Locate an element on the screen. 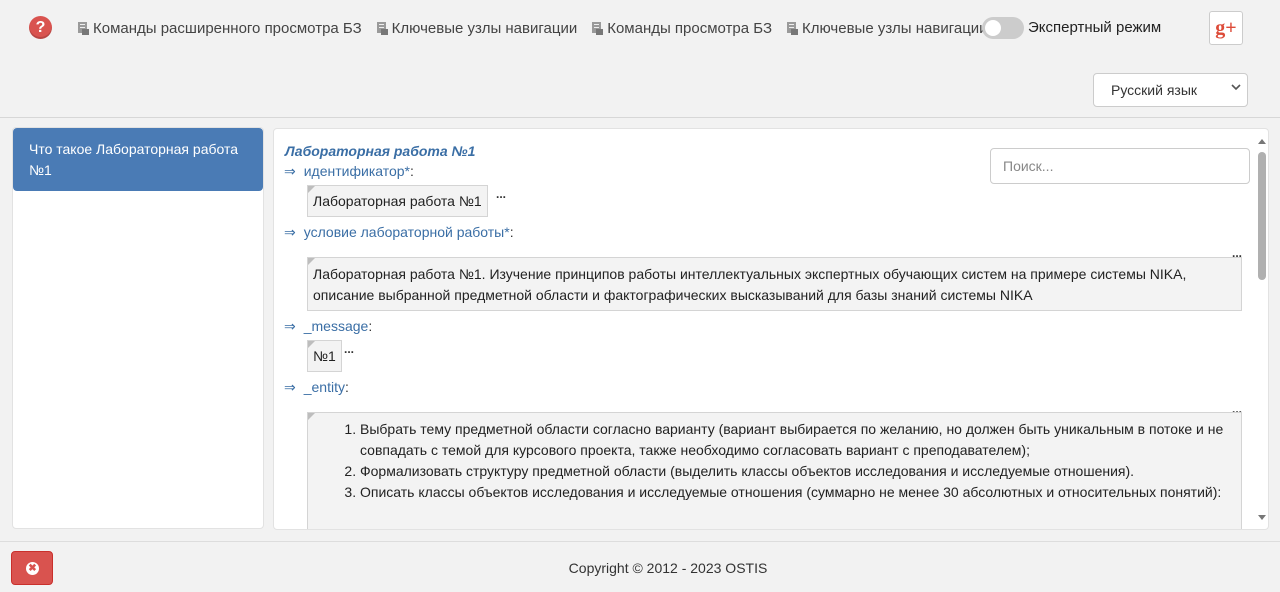 The width and height of the screenshot is (1280, 592). help-icon: ? is located at coordinates (40, 27).